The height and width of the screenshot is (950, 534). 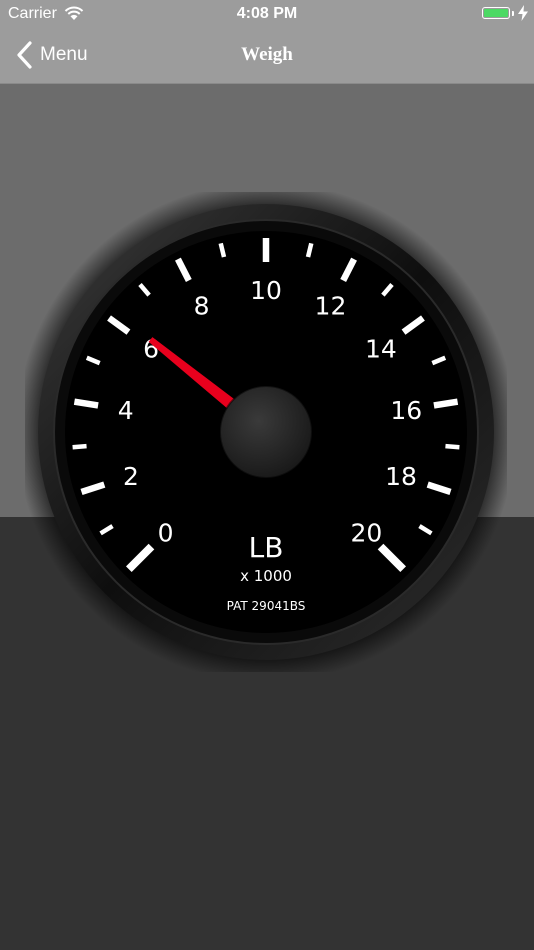 What do you see at coordinates (367, 532) in the screenshot?
I see `gauge-label: 20` at bounding box center [367, 532].